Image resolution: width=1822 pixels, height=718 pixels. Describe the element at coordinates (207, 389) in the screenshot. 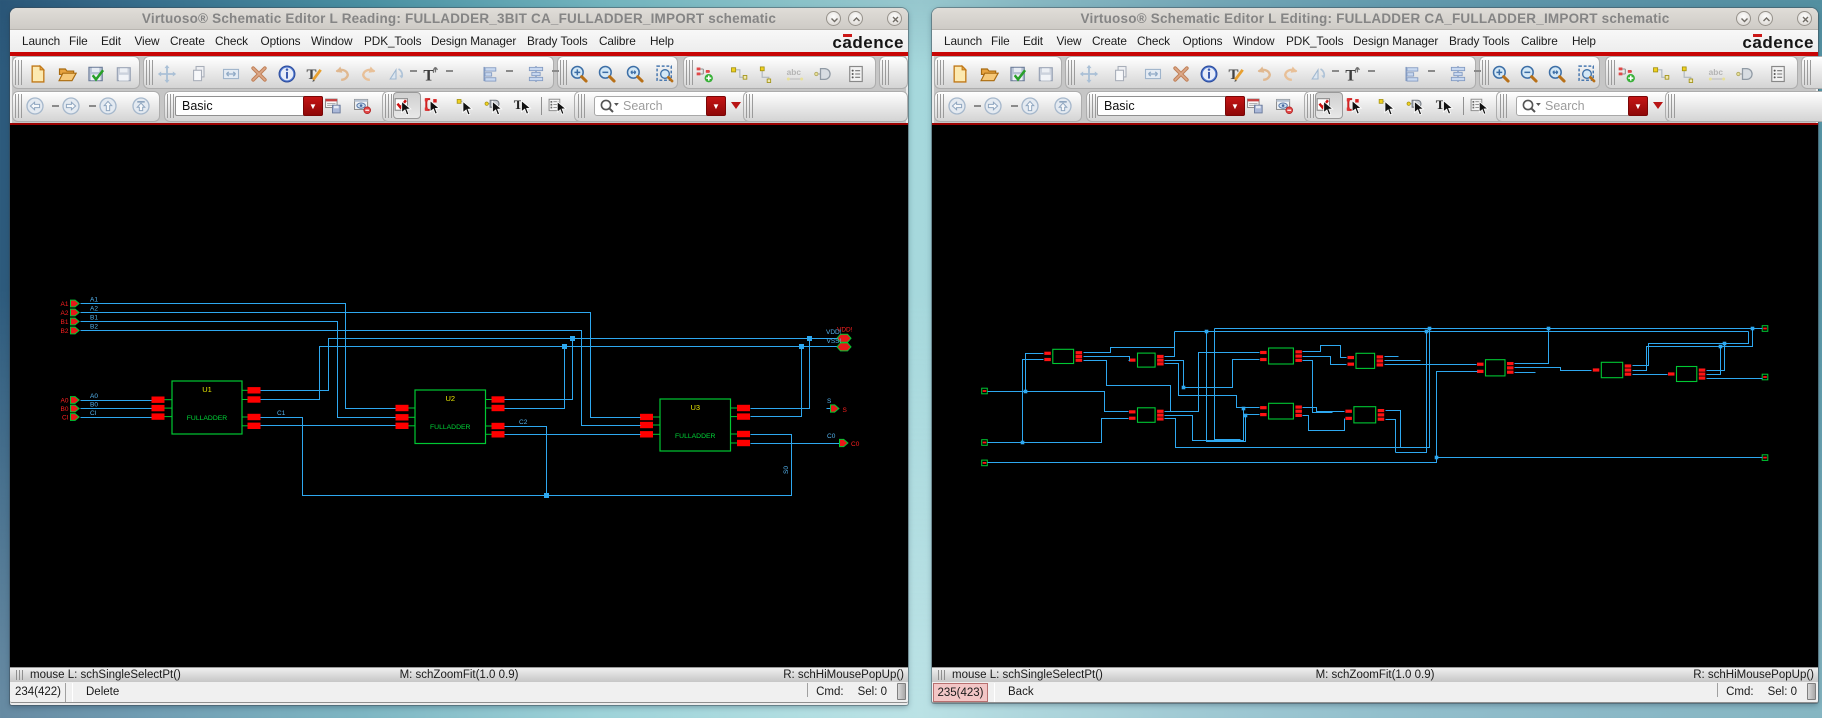

I see `svg-text: U1` at that location.